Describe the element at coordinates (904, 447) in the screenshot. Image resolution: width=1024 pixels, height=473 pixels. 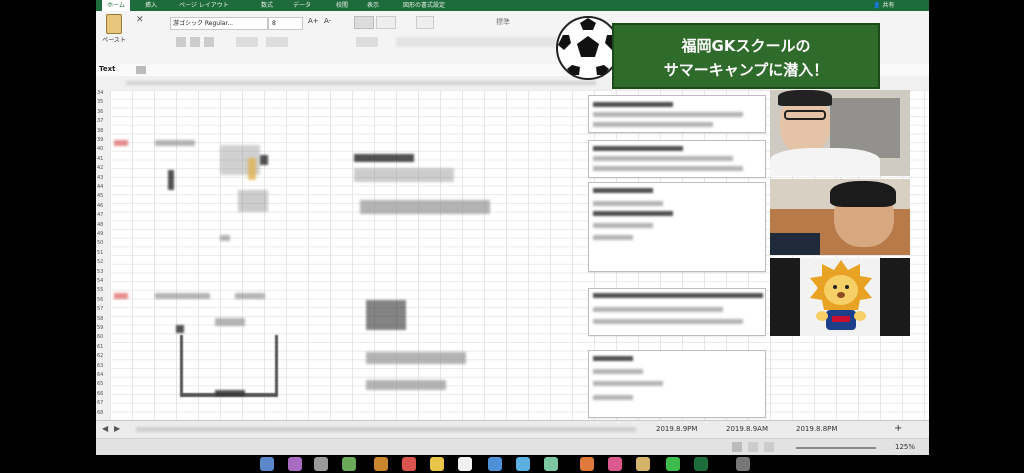
I see `zoom-level: 125%` at that location.